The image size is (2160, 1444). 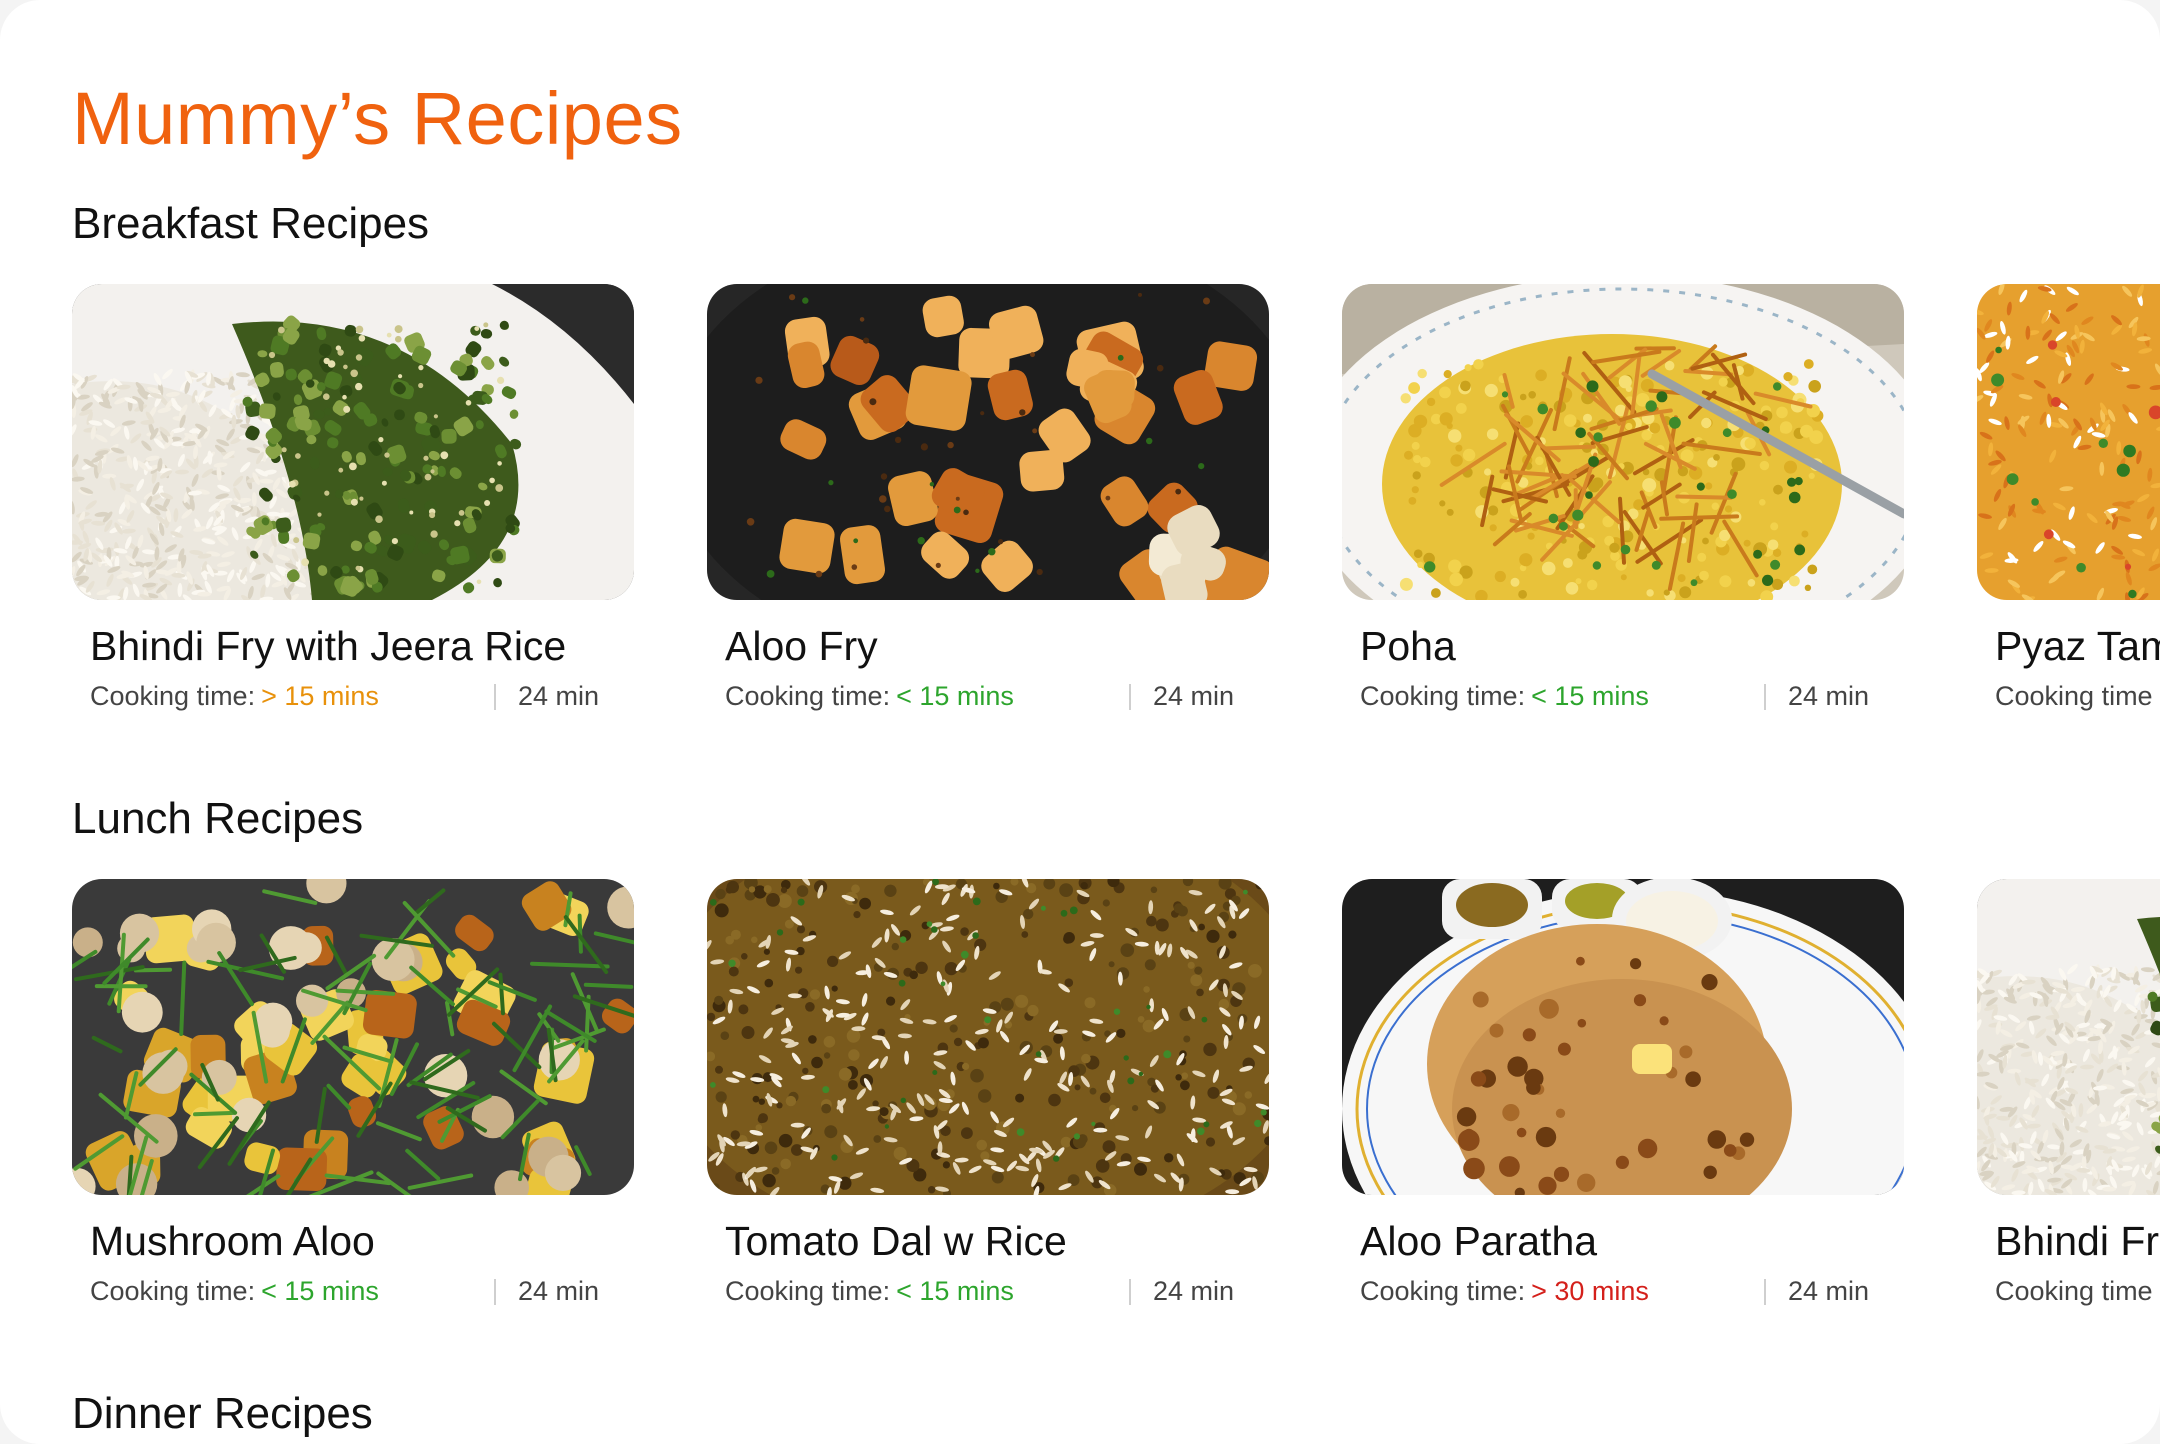 I want to click on recipe-card-bhindi-fr: Bhindi Fr Cooking time, so click(x=2068, y=1092).